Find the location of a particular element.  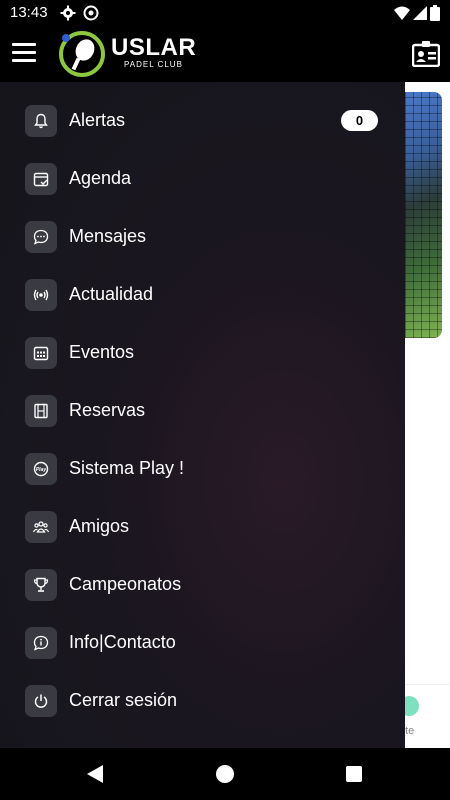

wifi-icon is located at coordinates (402, 13).